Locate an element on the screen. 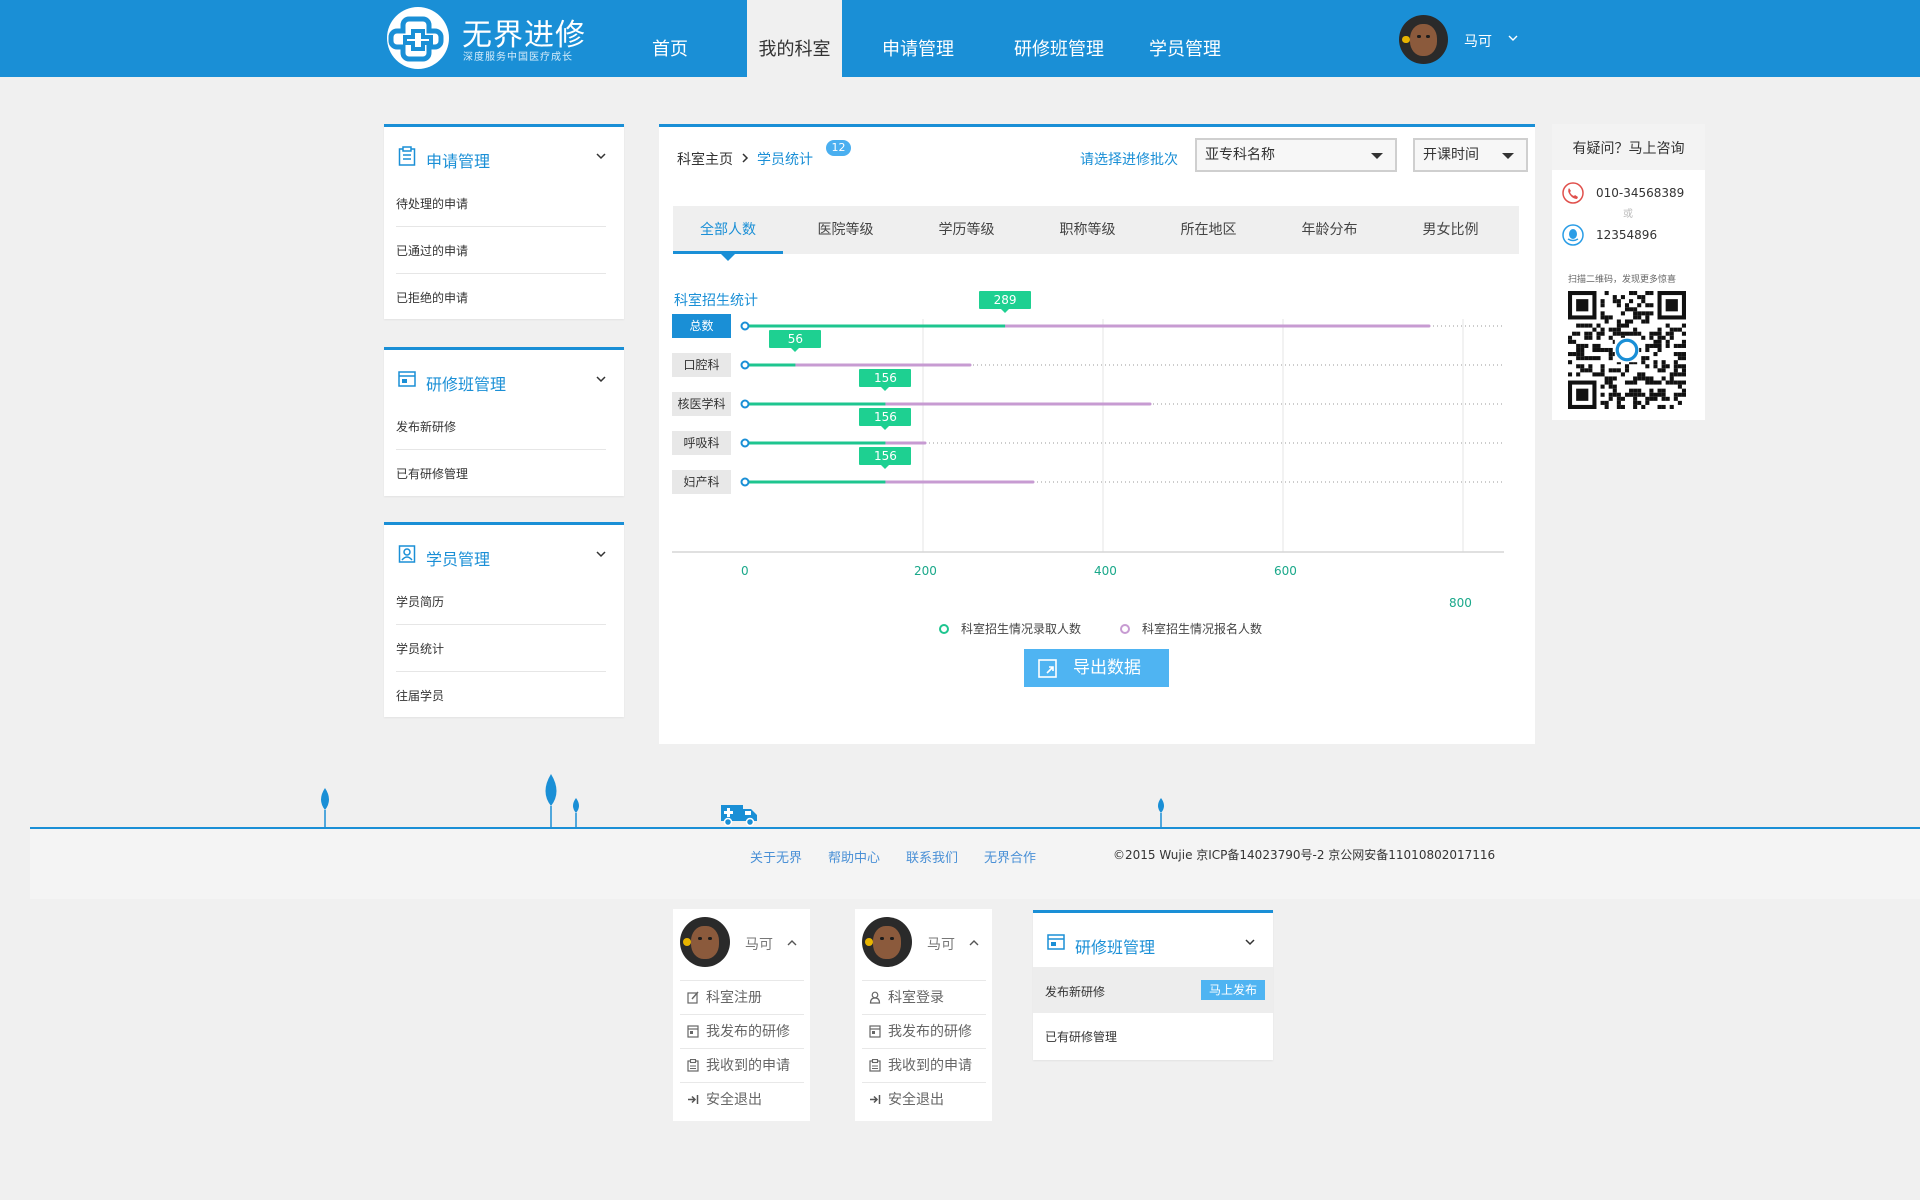 Image resolution: width=1920 pixels, height=1200 pixels. sidebar-item-publish-course: 发布新研修 is located at coordinates (501, 427).